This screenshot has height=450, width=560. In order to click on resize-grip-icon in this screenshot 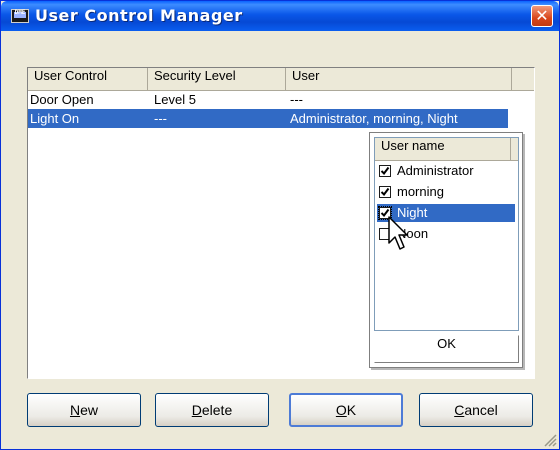, I will do `click(549, 439)`.